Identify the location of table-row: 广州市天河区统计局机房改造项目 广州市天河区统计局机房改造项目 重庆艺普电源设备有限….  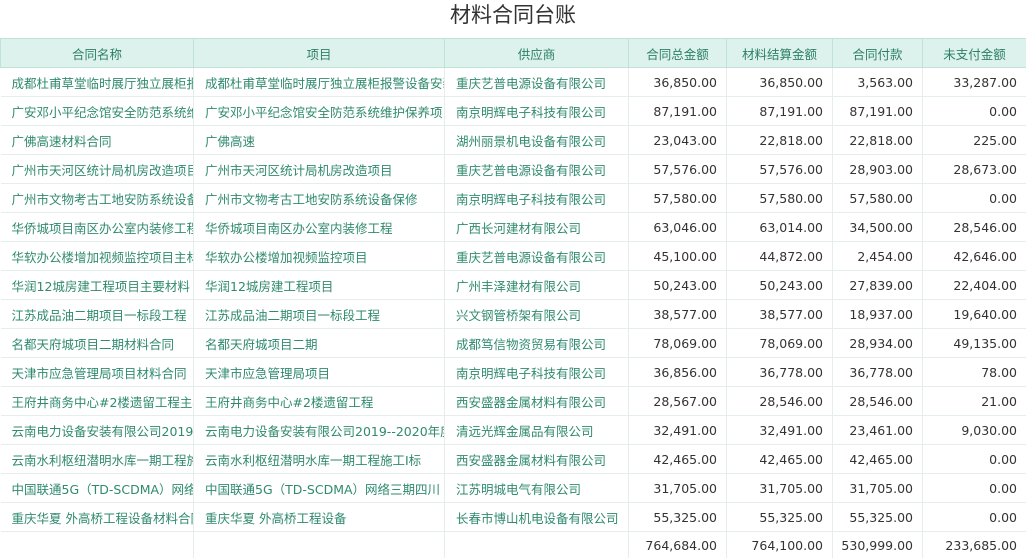
(513, 169).